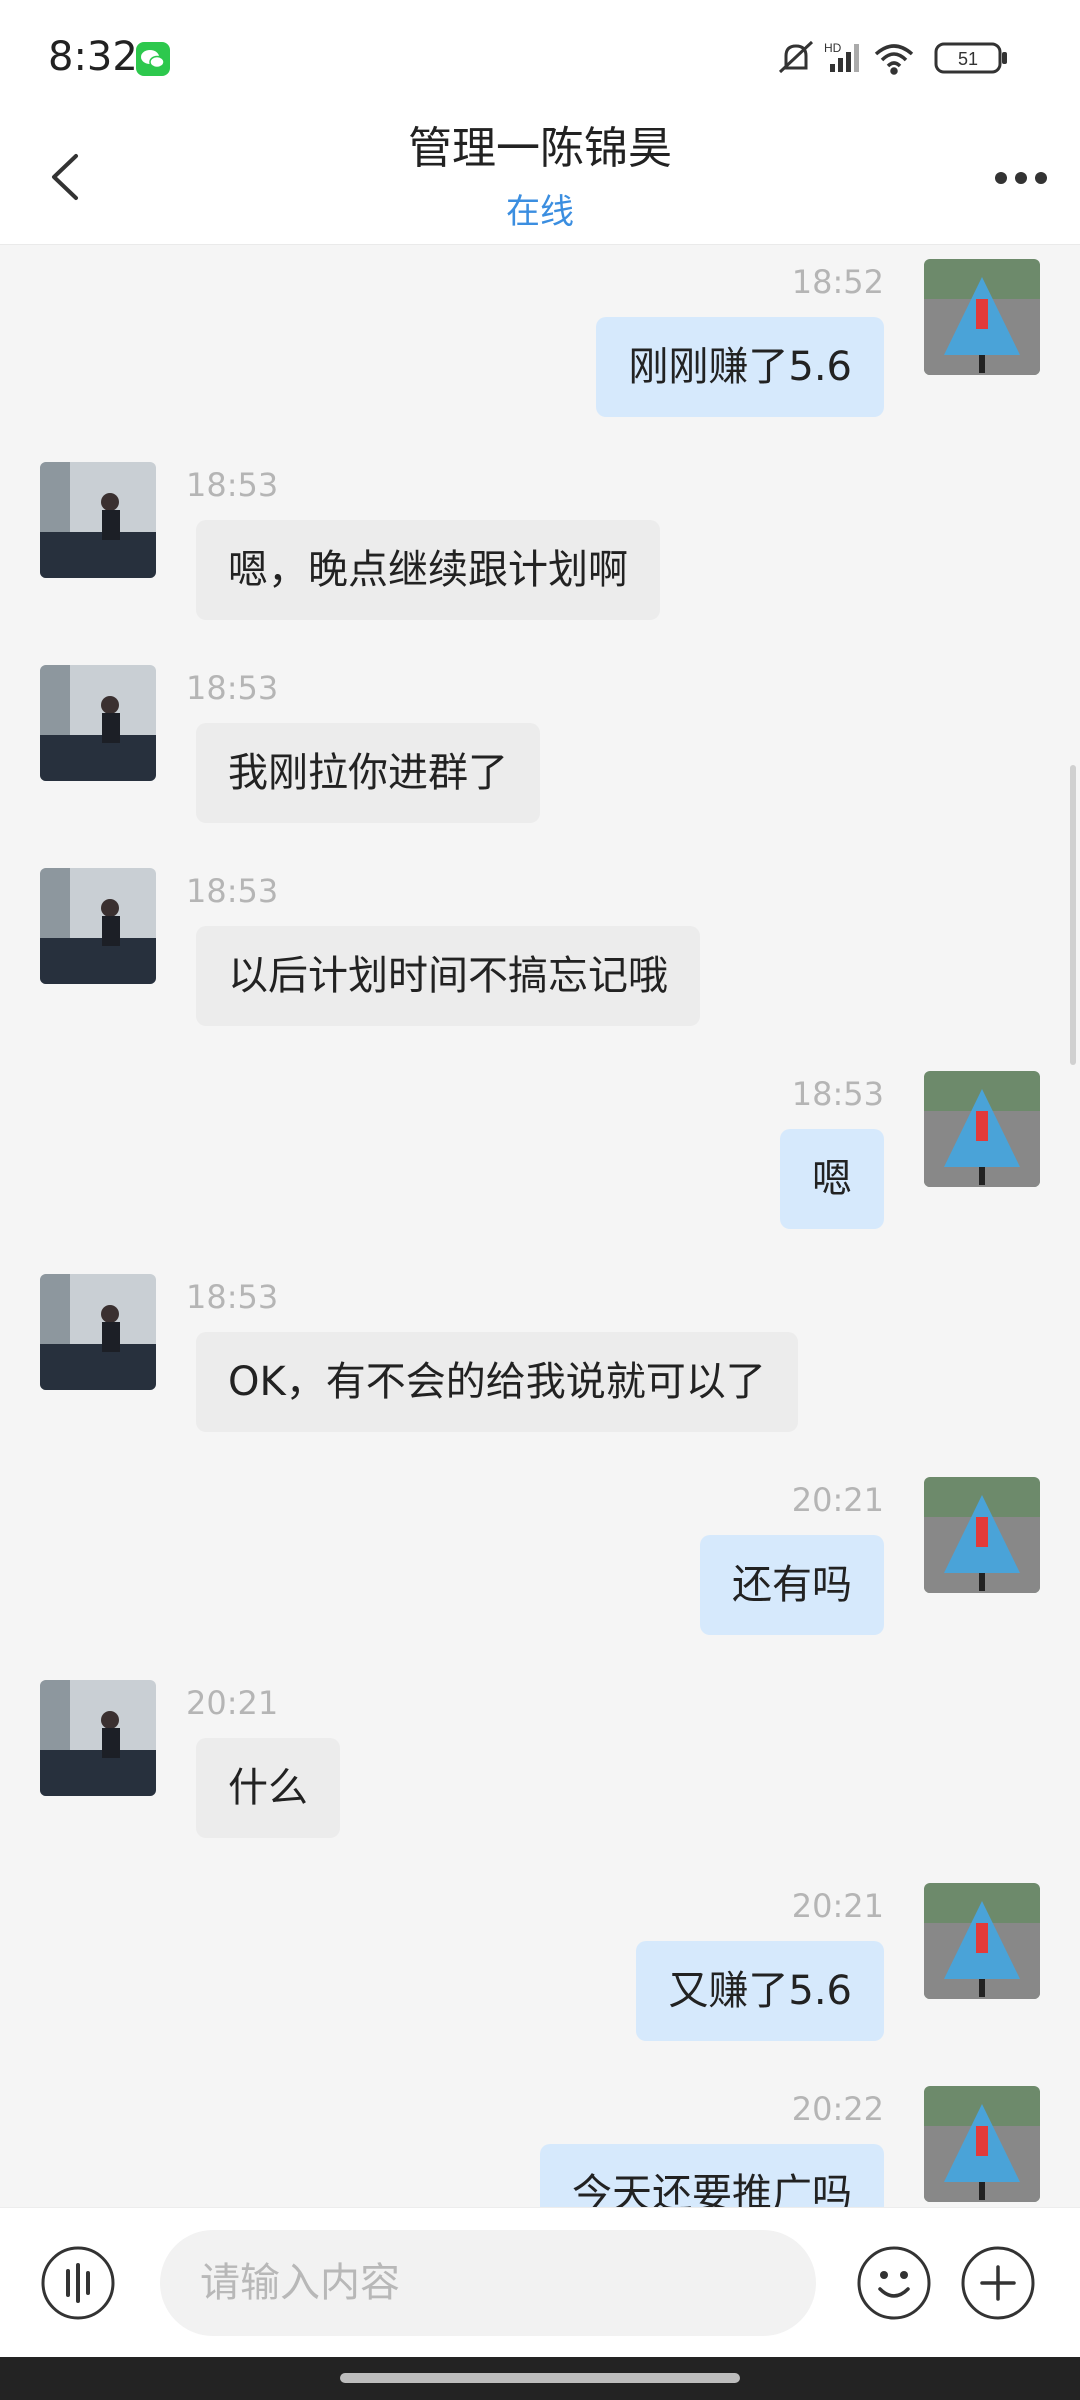 The width and height of the screenshot is (1080, 2400). What do you see at coordinates (796, 57) in the screenshot?
I see `mute-icon` at bounding box center [796, 57].